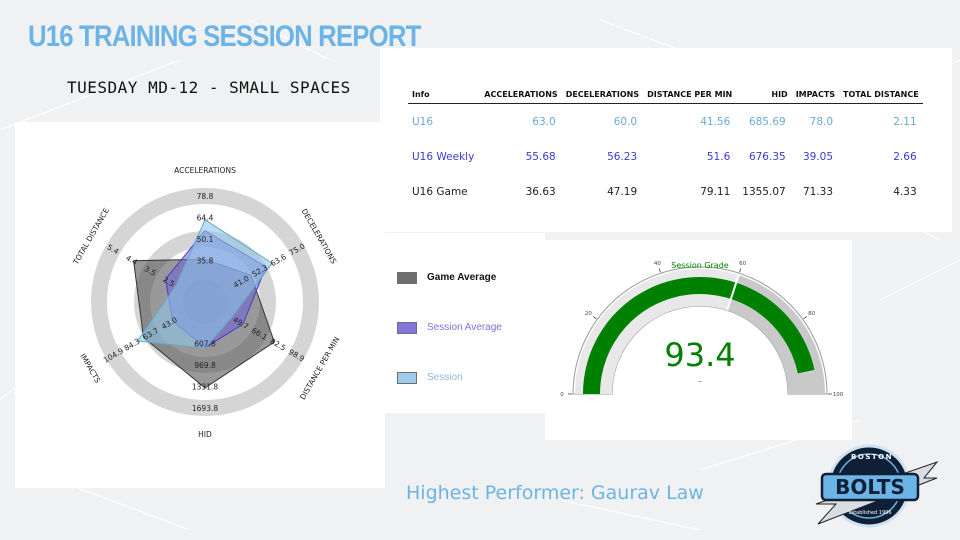 The height and width of the screenshot is (540, 960). What do you see at coordinates (464, 327) in the screenshot?
I see `legend-label: Session Average` at bounding box center [464, 327].